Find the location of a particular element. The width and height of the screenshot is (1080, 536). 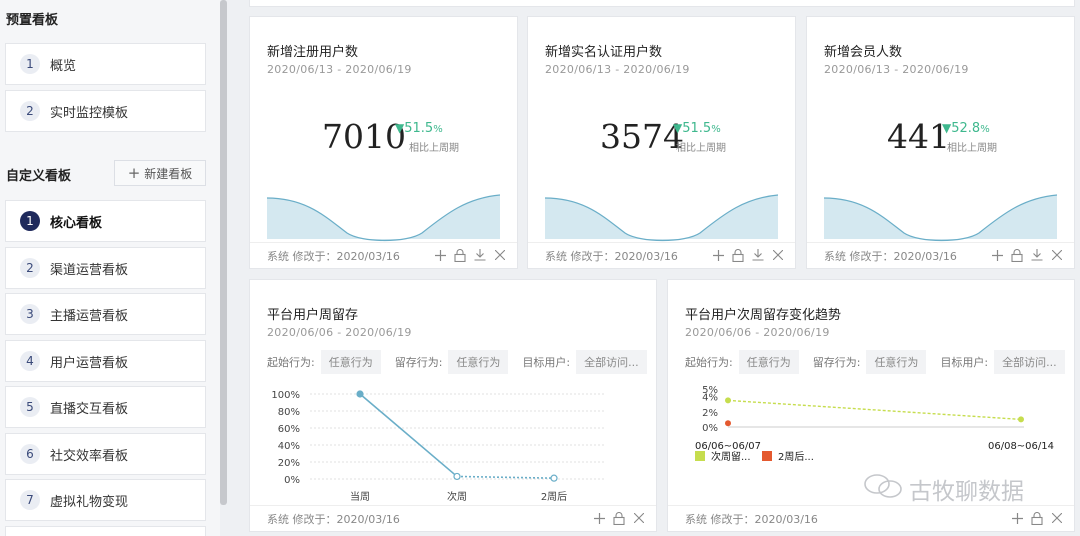

sidebar-item-channel: 2 渠道运营看板 is located at coordinates (105, 268).